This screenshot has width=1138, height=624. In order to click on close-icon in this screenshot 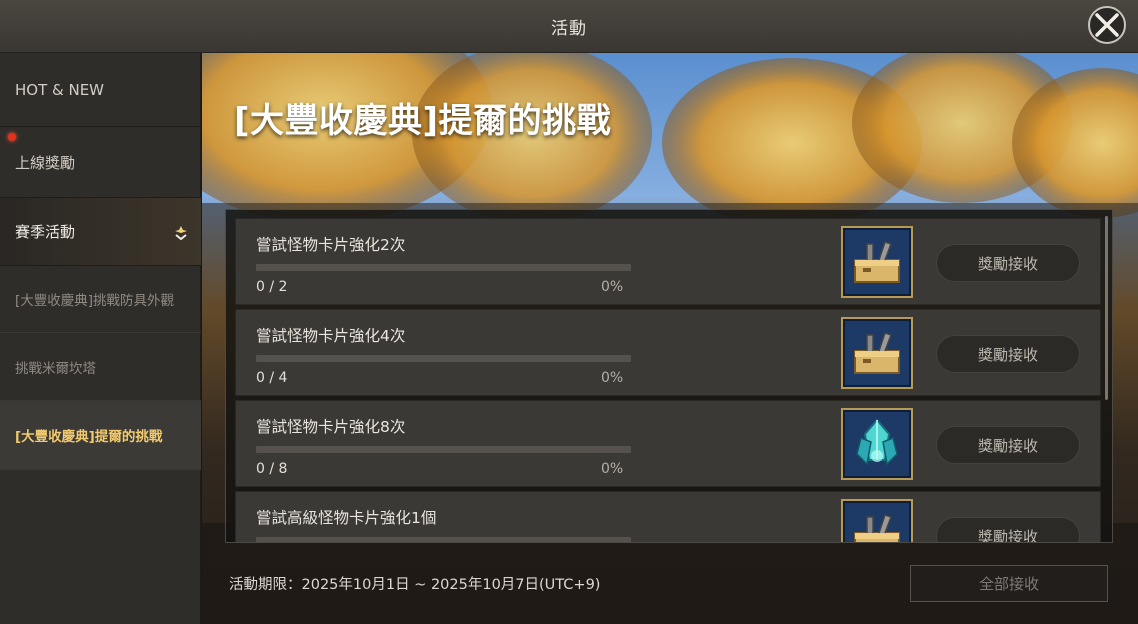, I will do `click(1107, 25)`.